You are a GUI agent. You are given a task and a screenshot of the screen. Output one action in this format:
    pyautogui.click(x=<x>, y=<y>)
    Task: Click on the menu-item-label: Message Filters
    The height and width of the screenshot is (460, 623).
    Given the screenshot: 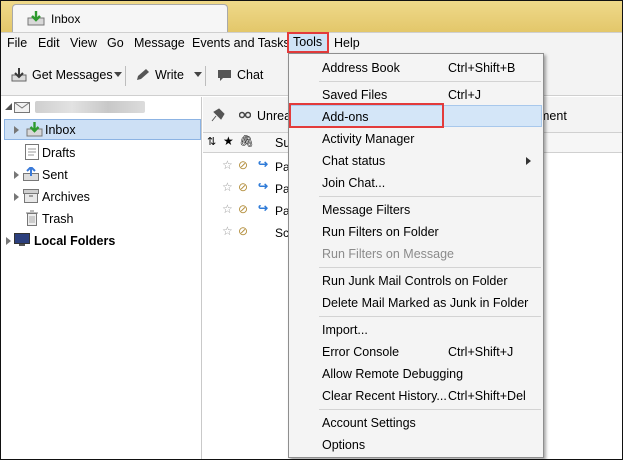 What is the action you would take?
    pyautogui.click(x=366, y=210)
    